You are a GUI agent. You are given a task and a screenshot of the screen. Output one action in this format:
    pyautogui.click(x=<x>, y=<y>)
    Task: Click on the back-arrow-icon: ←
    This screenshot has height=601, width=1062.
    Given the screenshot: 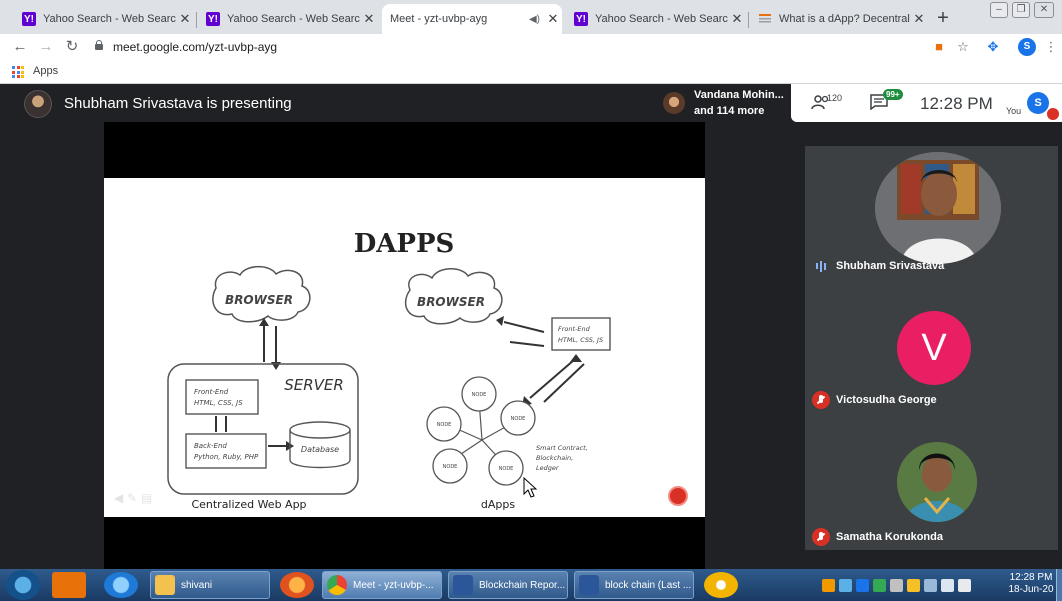 What is the action you would take?
    pyautogui.click(x=20, y=47)
    